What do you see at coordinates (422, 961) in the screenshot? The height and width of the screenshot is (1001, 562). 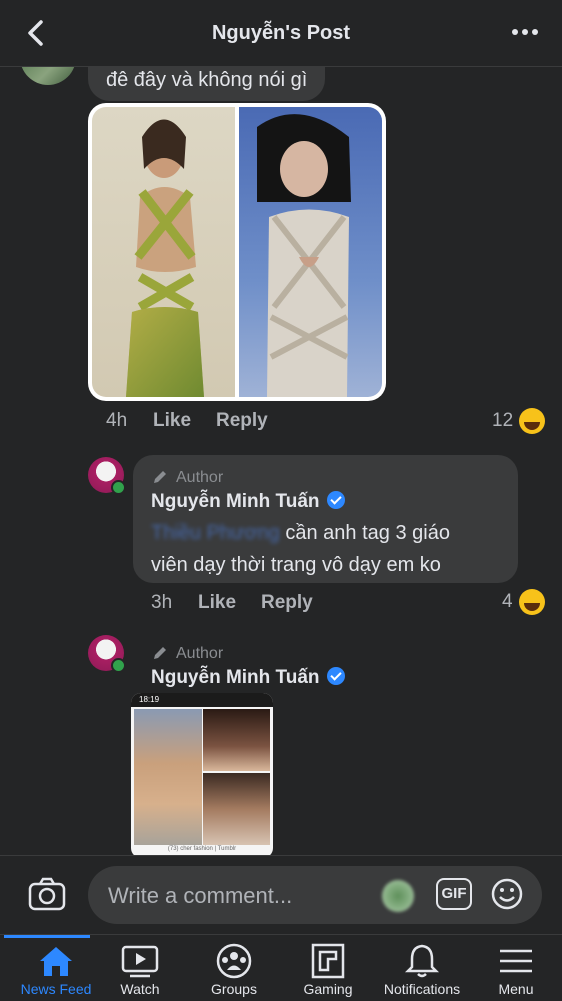 I see `bell-icon` at bounding box center [422, 961].